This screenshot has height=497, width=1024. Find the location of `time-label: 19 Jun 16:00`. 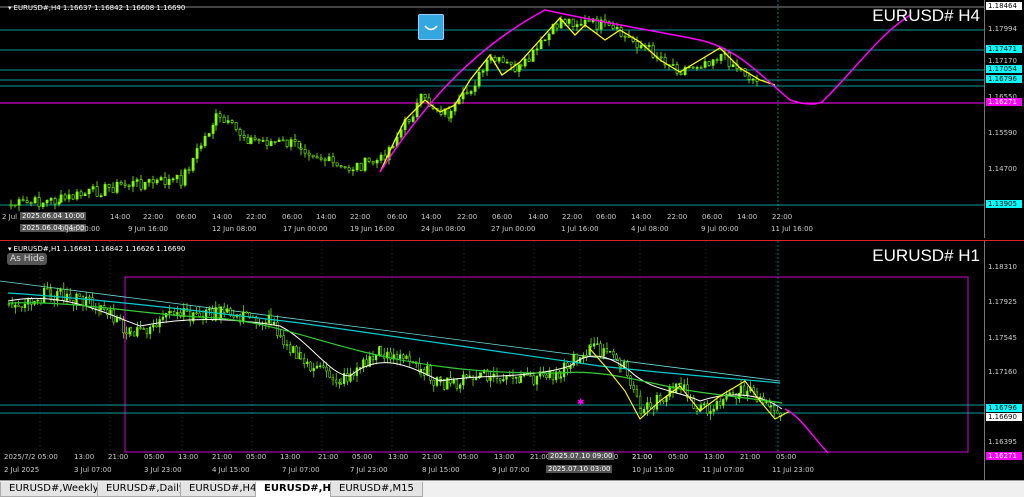

time-label: 19 Jun 16:00 is located at coordinates (372, 229).